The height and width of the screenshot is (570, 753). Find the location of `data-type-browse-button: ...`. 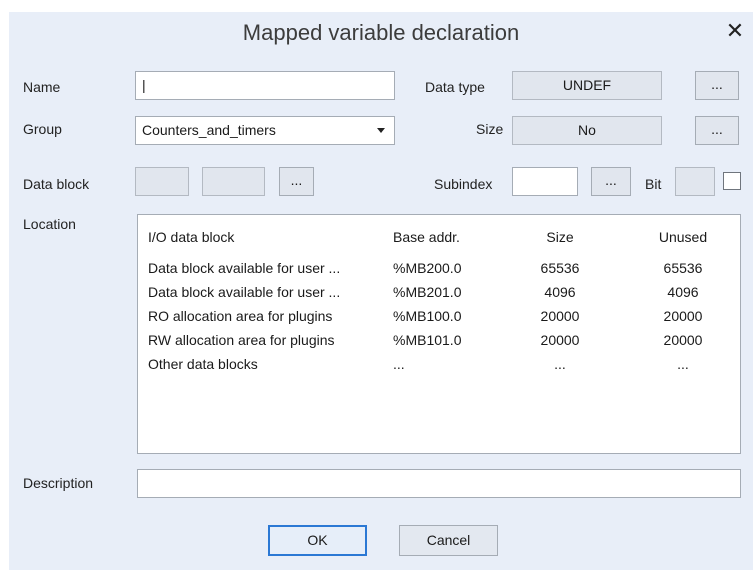

data-type-browse-button: ... is located at coordinates (717, 85).